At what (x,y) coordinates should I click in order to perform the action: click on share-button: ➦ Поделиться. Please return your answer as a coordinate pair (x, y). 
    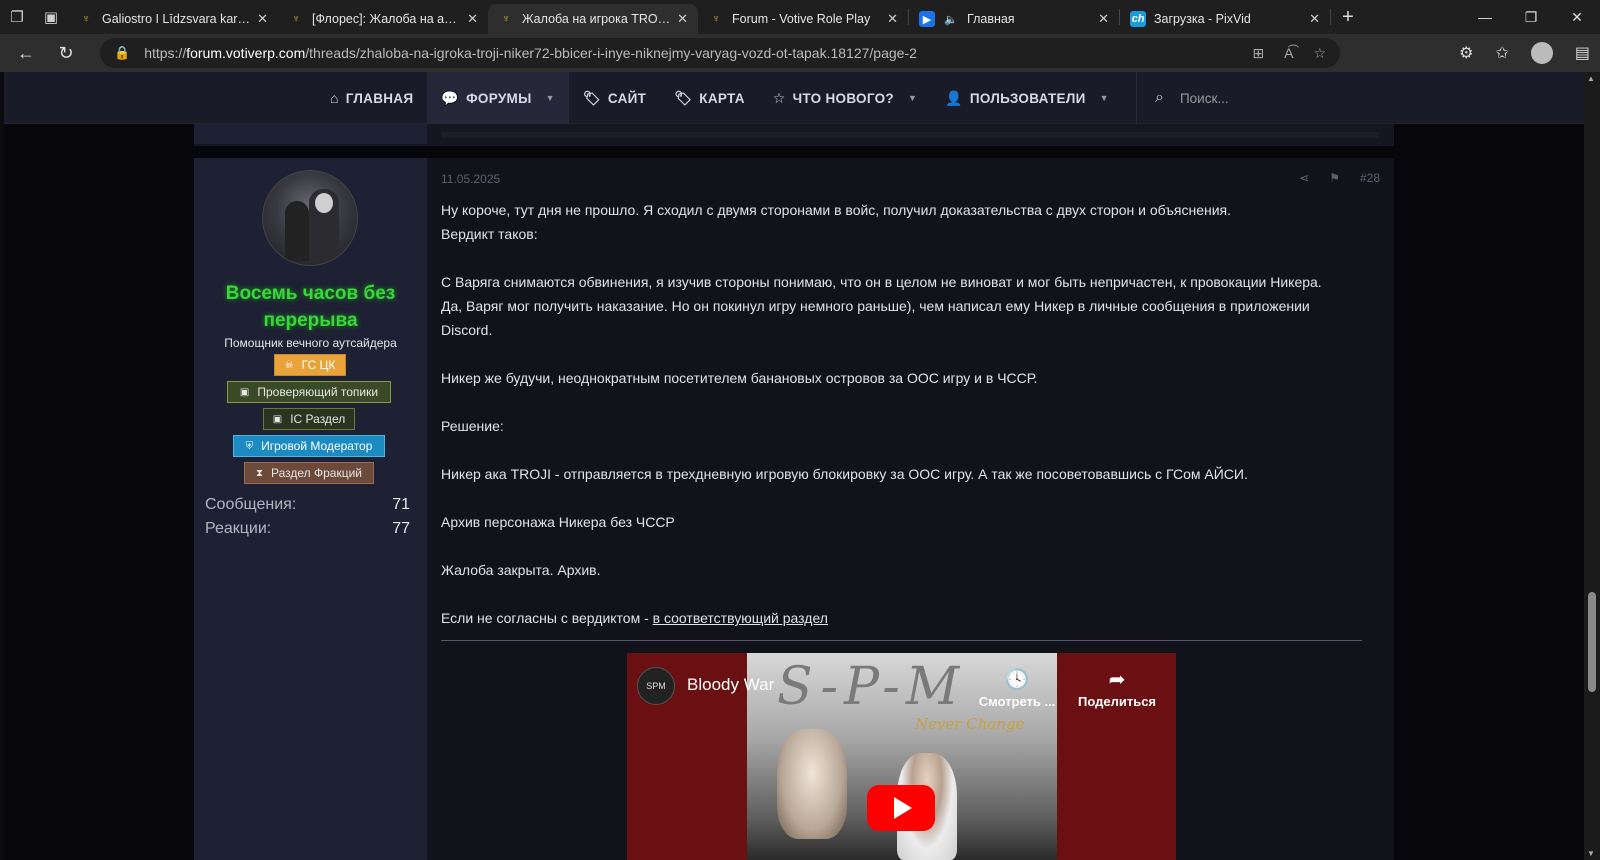
    Looking at the image, I should click on (1117, 688).